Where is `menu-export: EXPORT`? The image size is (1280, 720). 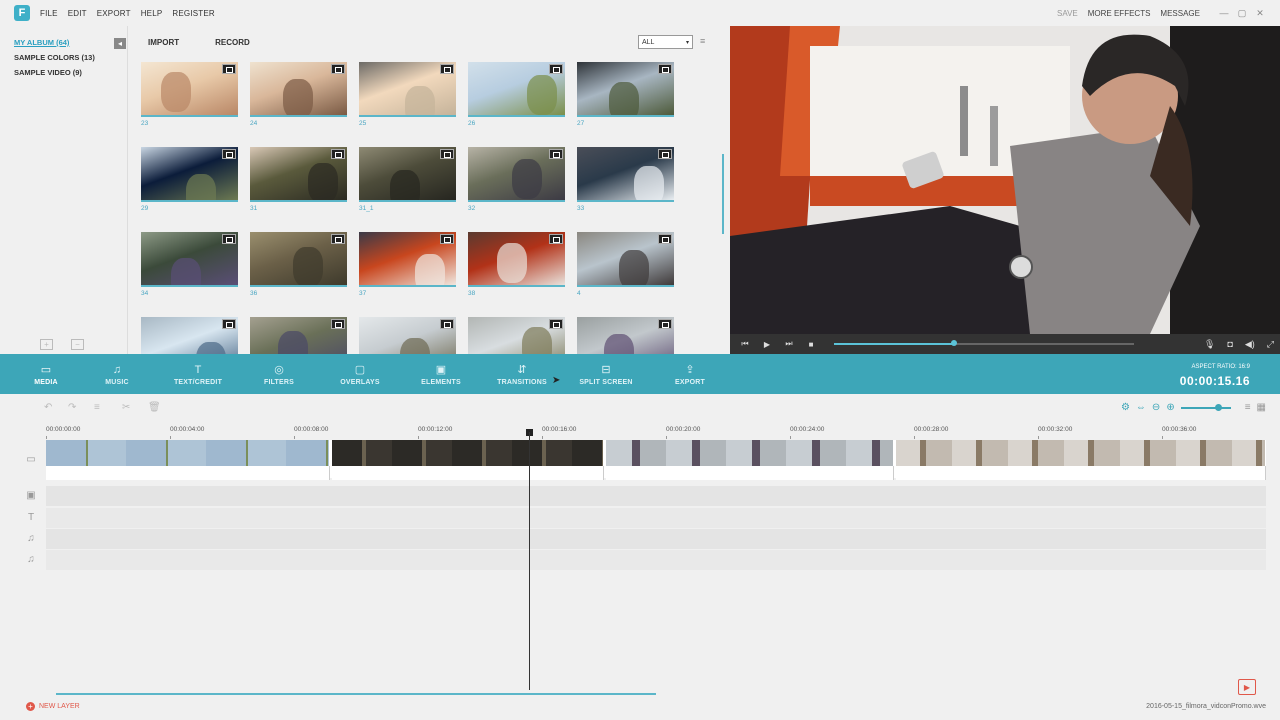 menu-export: EXPORT is located at coordinates (114, 13).